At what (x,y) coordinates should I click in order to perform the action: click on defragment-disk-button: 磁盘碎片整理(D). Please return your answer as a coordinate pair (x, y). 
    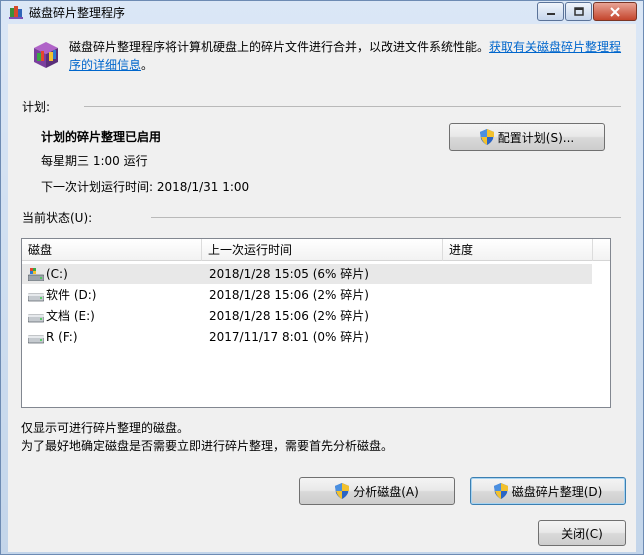
    Looking at the image, I should click on (548, 491).